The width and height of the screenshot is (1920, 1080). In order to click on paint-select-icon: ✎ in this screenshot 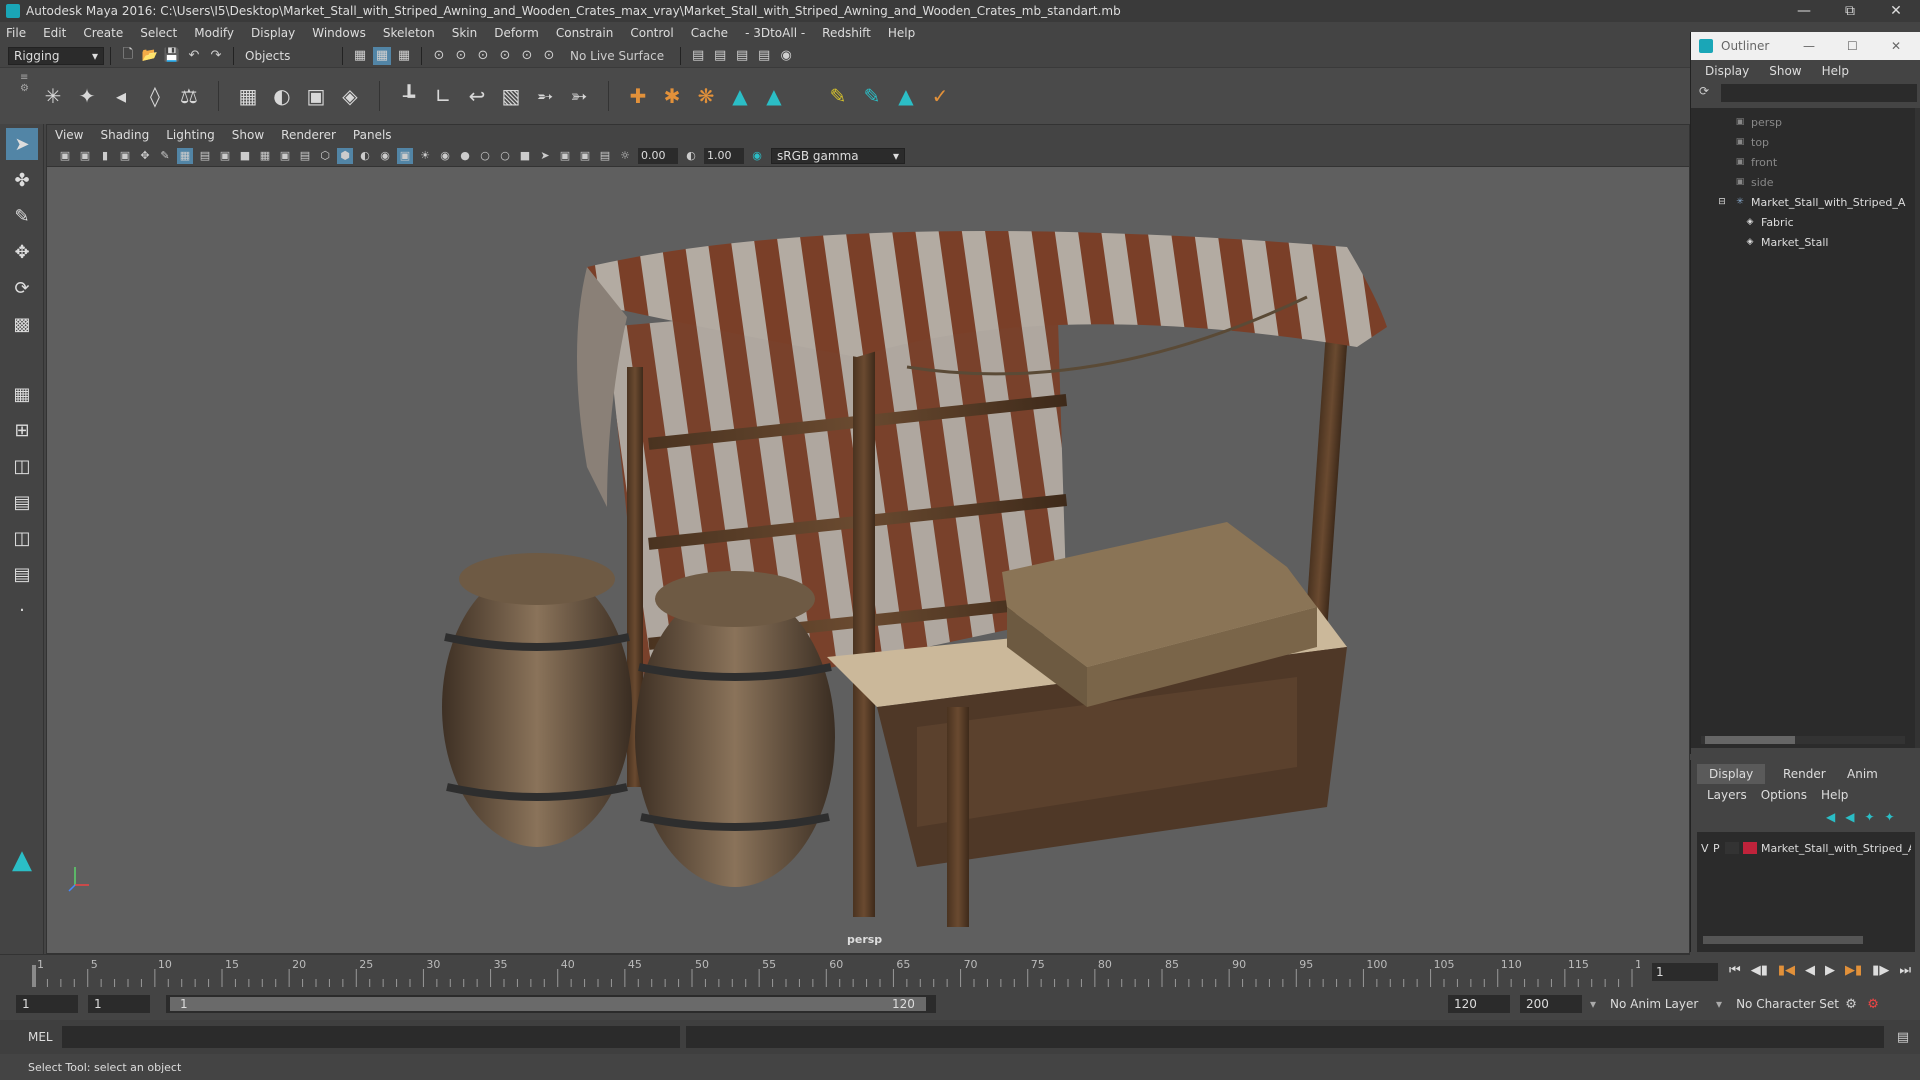, I will do `click(22, 216)`.